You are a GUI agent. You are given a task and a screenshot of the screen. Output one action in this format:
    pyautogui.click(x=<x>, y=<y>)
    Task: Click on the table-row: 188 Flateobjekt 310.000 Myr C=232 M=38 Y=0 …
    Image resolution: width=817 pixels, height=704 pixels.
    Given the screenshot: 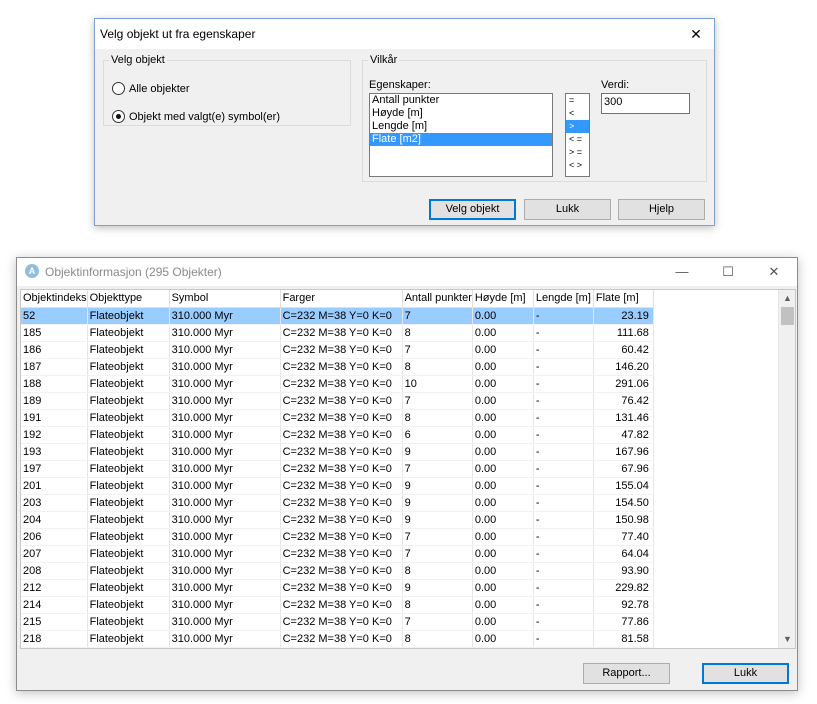 What is the action you would take?
    pyautogui.click(x=337, y=384)
    